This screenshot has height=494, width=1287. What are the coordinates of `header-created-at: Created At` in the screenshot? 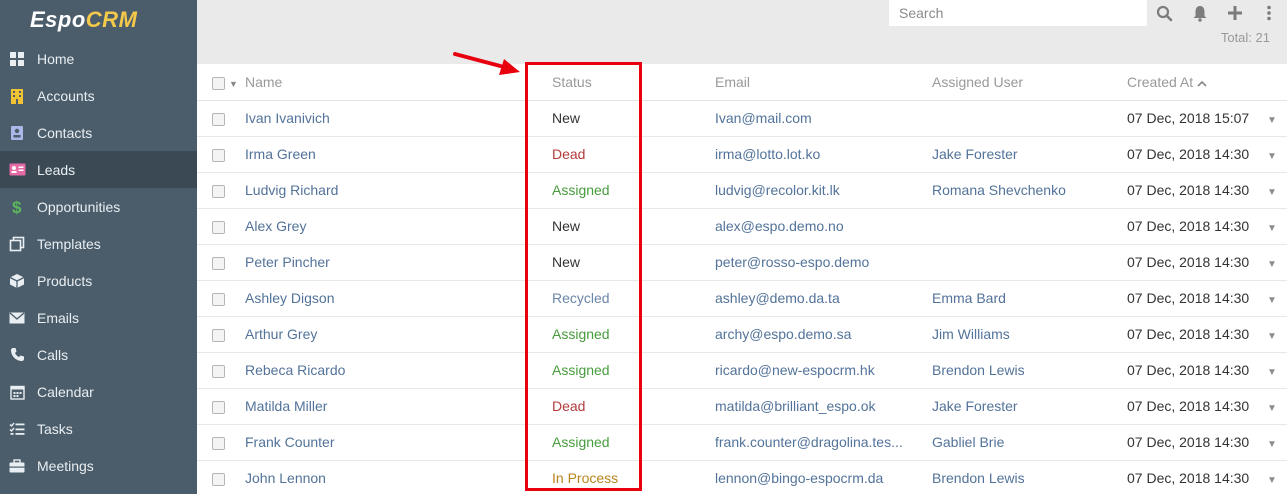 It's located at (1197, 82).